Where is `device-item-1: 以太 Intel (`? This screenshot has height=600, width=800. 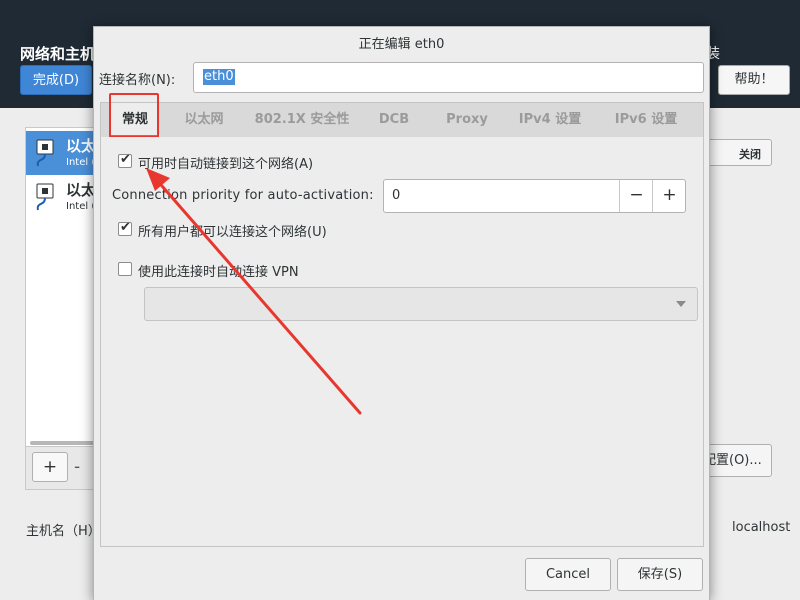 device-item-1: 以太 Intel ( is located at coordinates (63, 153).